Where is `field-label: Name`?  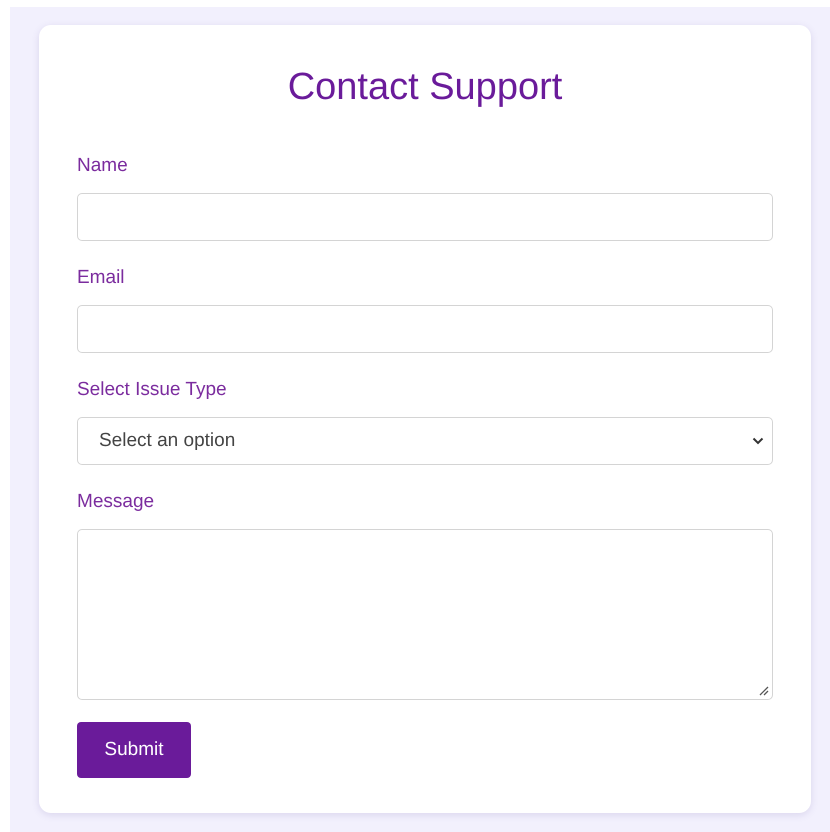
field-label: Name is located at coordinates (103, 166).